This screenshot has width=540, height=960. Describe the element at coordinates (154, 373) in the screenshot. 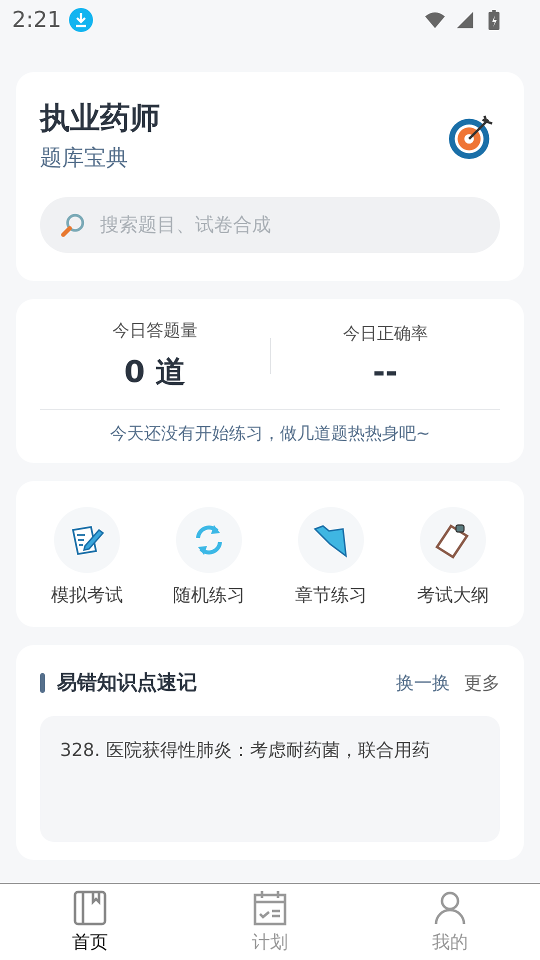

I see `stat-value: 0 道` at that location.